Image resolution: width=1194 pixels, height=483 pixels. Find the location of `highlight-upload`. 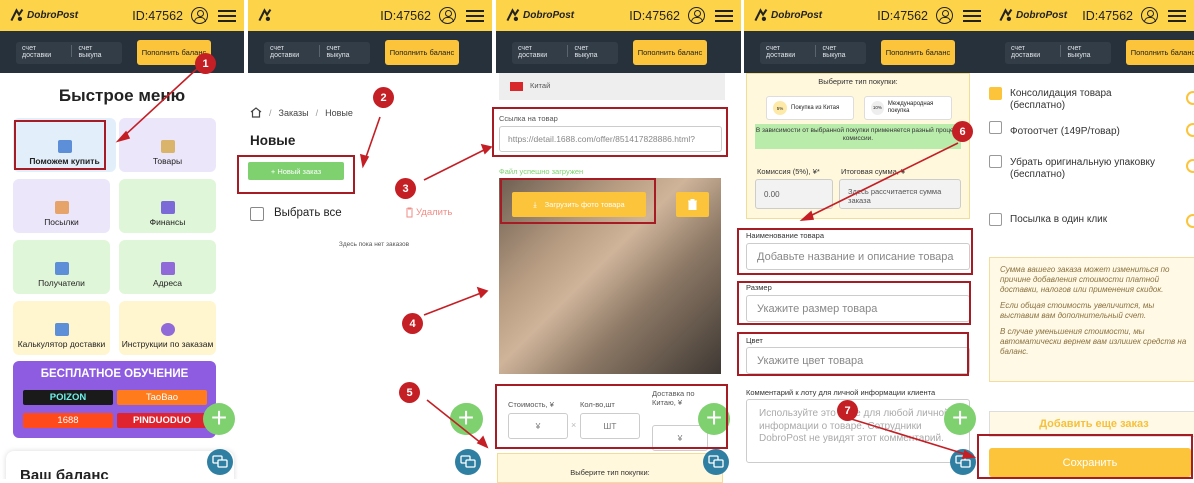

highlight-upload is located at coordinates (578, 201).